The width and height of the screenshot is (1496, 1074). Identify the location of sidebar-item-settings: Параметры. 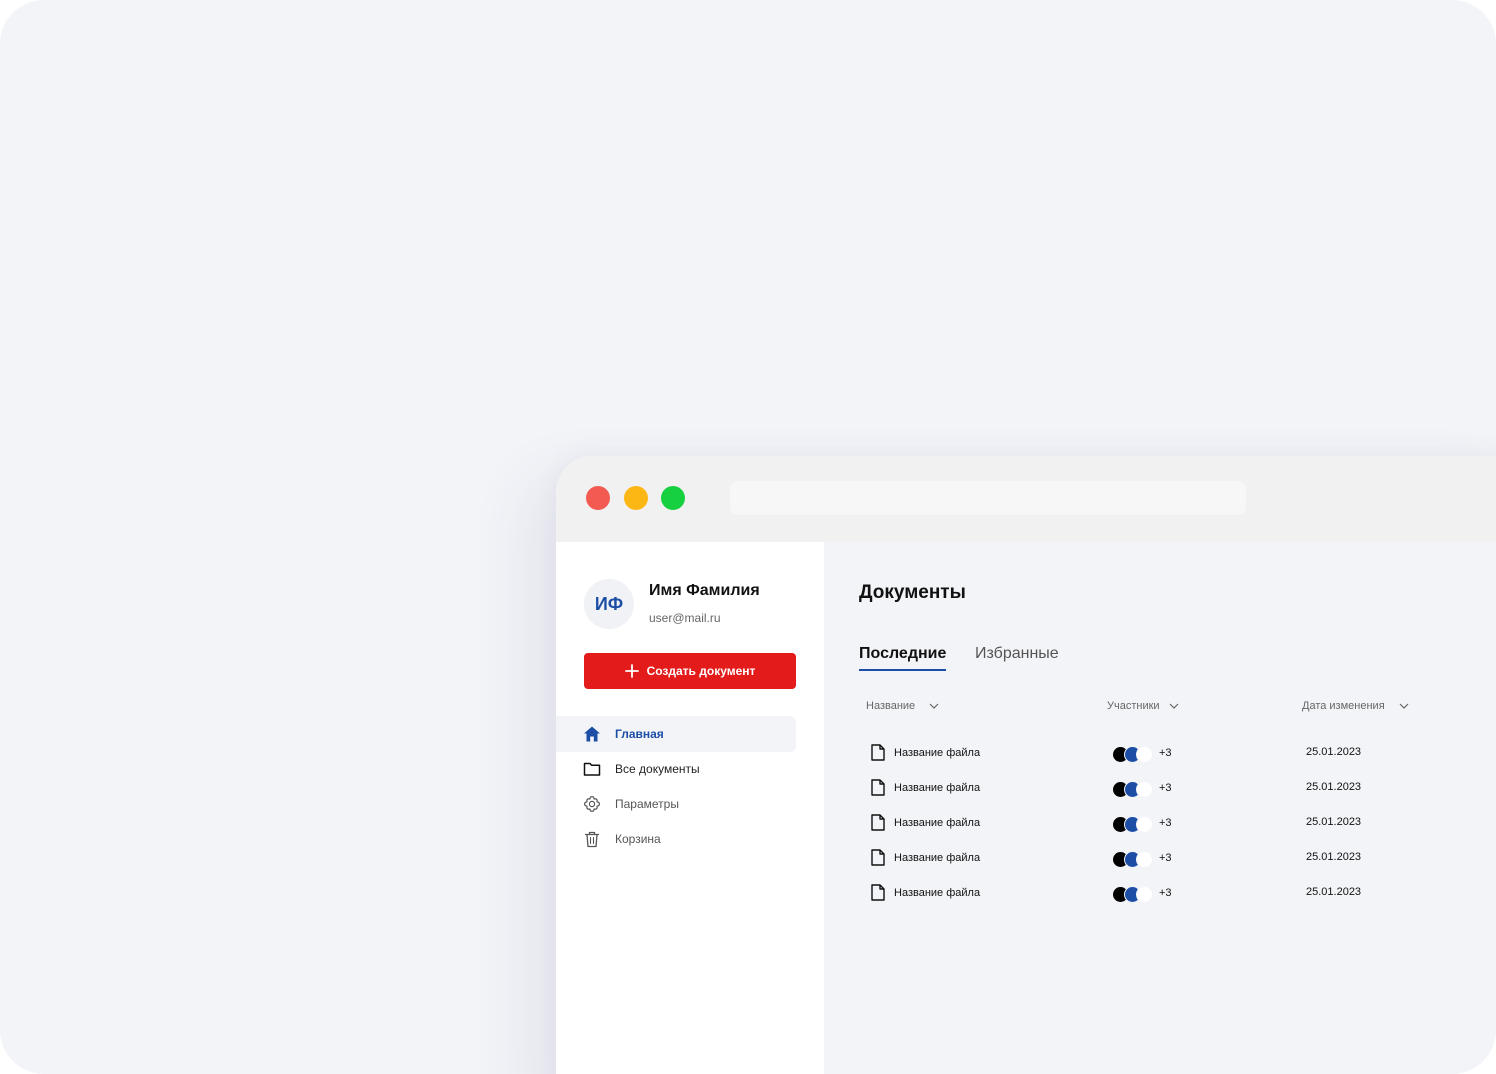
(676, 804).